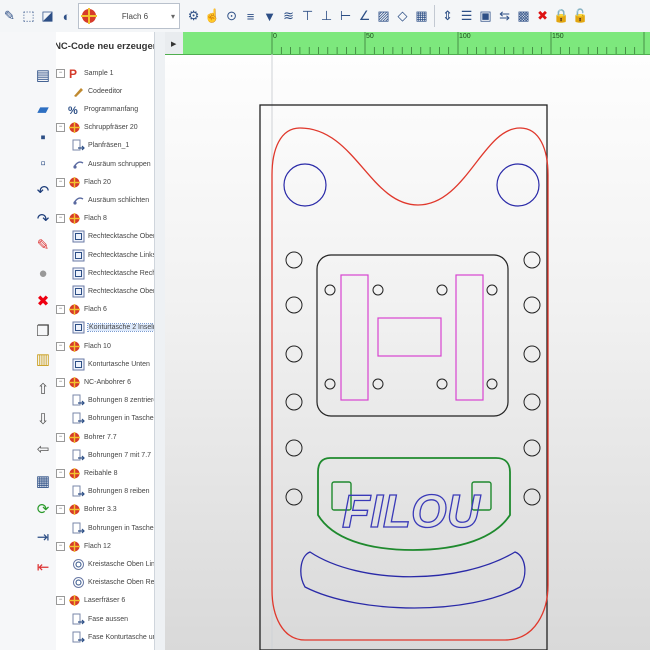  What do you see at coordinates (100, 437) in the screenshot?
I see `tree-node-label: Bohrer 7.7` at bounding box center [100, 437].